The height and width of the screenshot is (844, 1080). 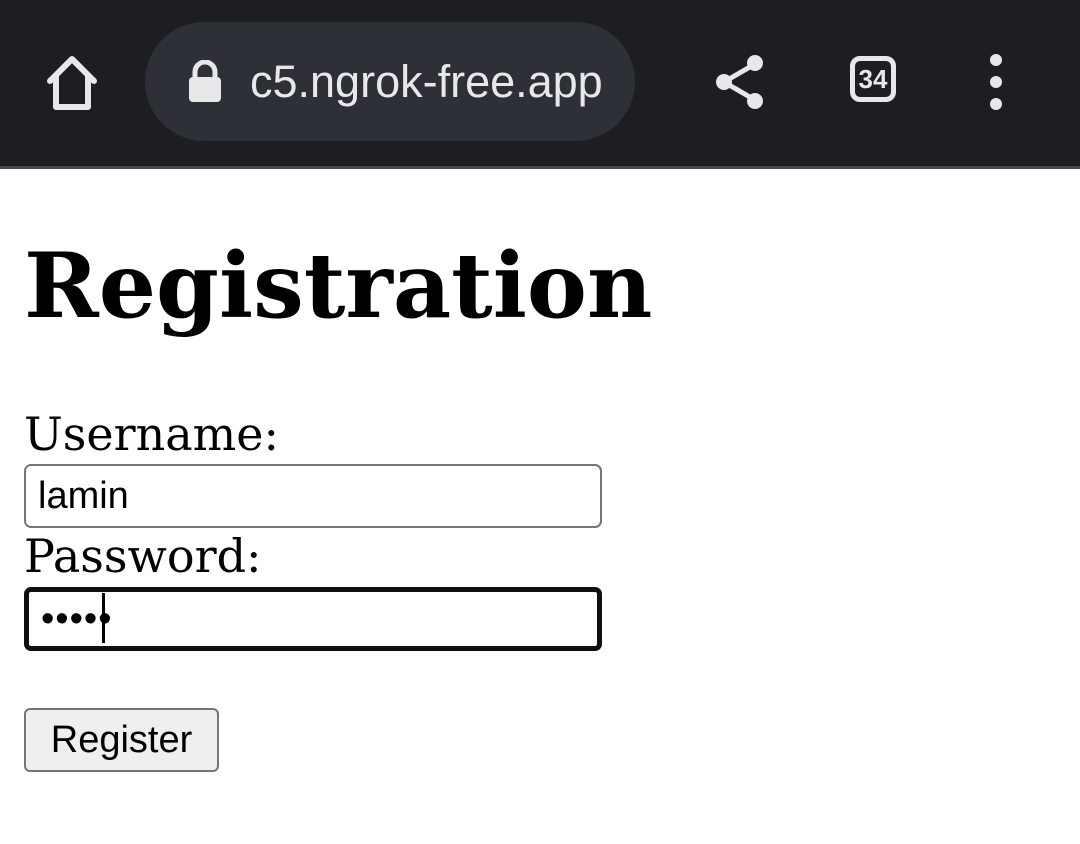 I want to click on home-icon, so click(x=72, y=83).